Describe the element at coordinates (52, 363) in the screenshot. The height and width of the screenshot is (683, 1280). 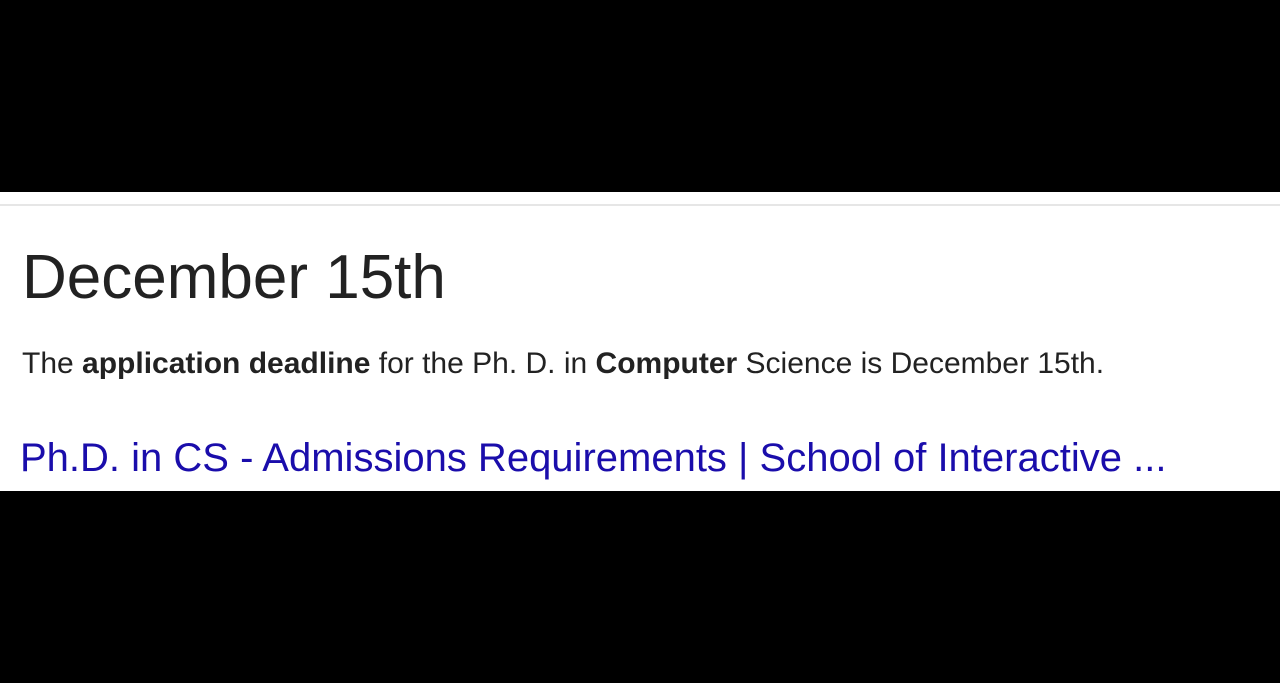
I see `description-text: The` at that location.